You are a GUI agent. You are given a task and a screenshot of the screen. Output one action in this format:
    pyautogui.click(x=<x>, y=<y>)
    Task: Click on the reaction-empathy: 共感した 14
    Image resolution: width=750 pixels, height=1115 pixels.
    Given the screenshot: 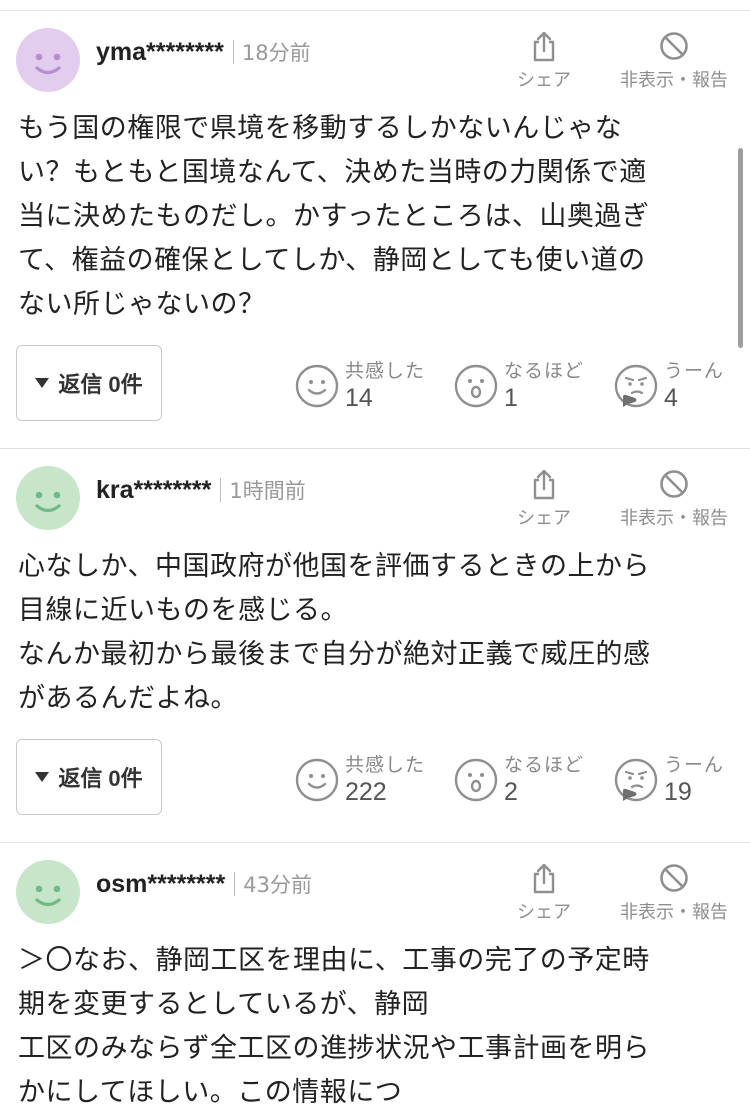 What is the action you would take?
    pyautogui.click(x=364, y=386)
    